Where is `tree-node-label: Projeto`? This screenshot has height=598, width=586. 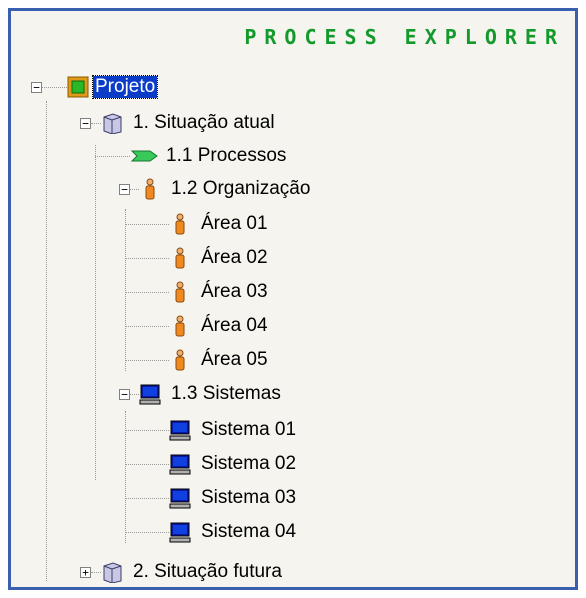
tree-node-label: Projeto is located at coordinates (125, 87).